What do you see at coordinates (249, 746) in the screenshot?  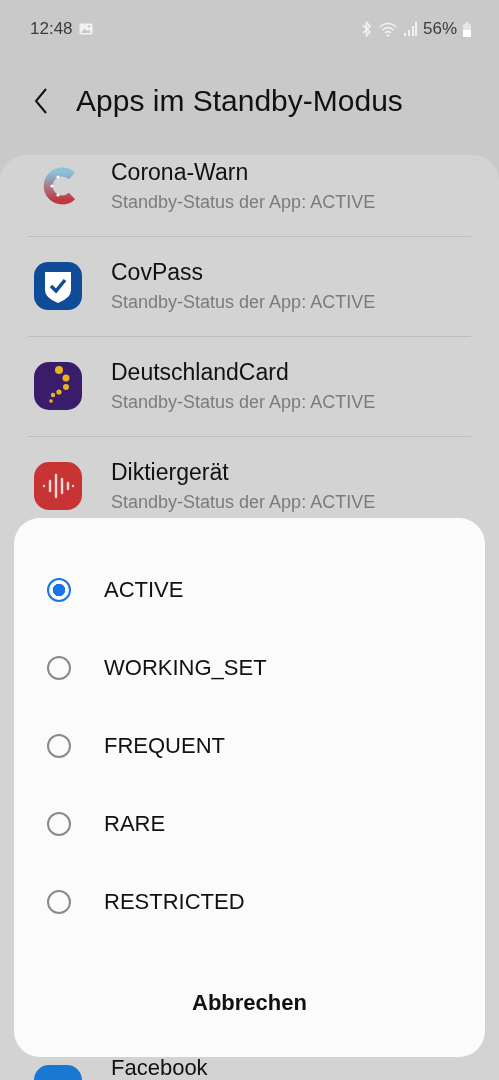 I see `radio-option: FREQUENT` at bounding box center [249, 746].